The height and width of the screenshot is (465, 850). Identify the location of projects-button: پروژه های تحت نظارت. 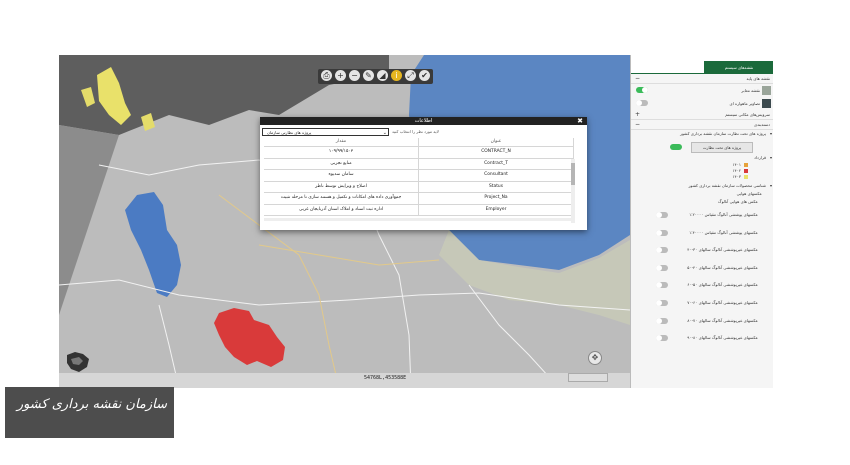
(711, 147).